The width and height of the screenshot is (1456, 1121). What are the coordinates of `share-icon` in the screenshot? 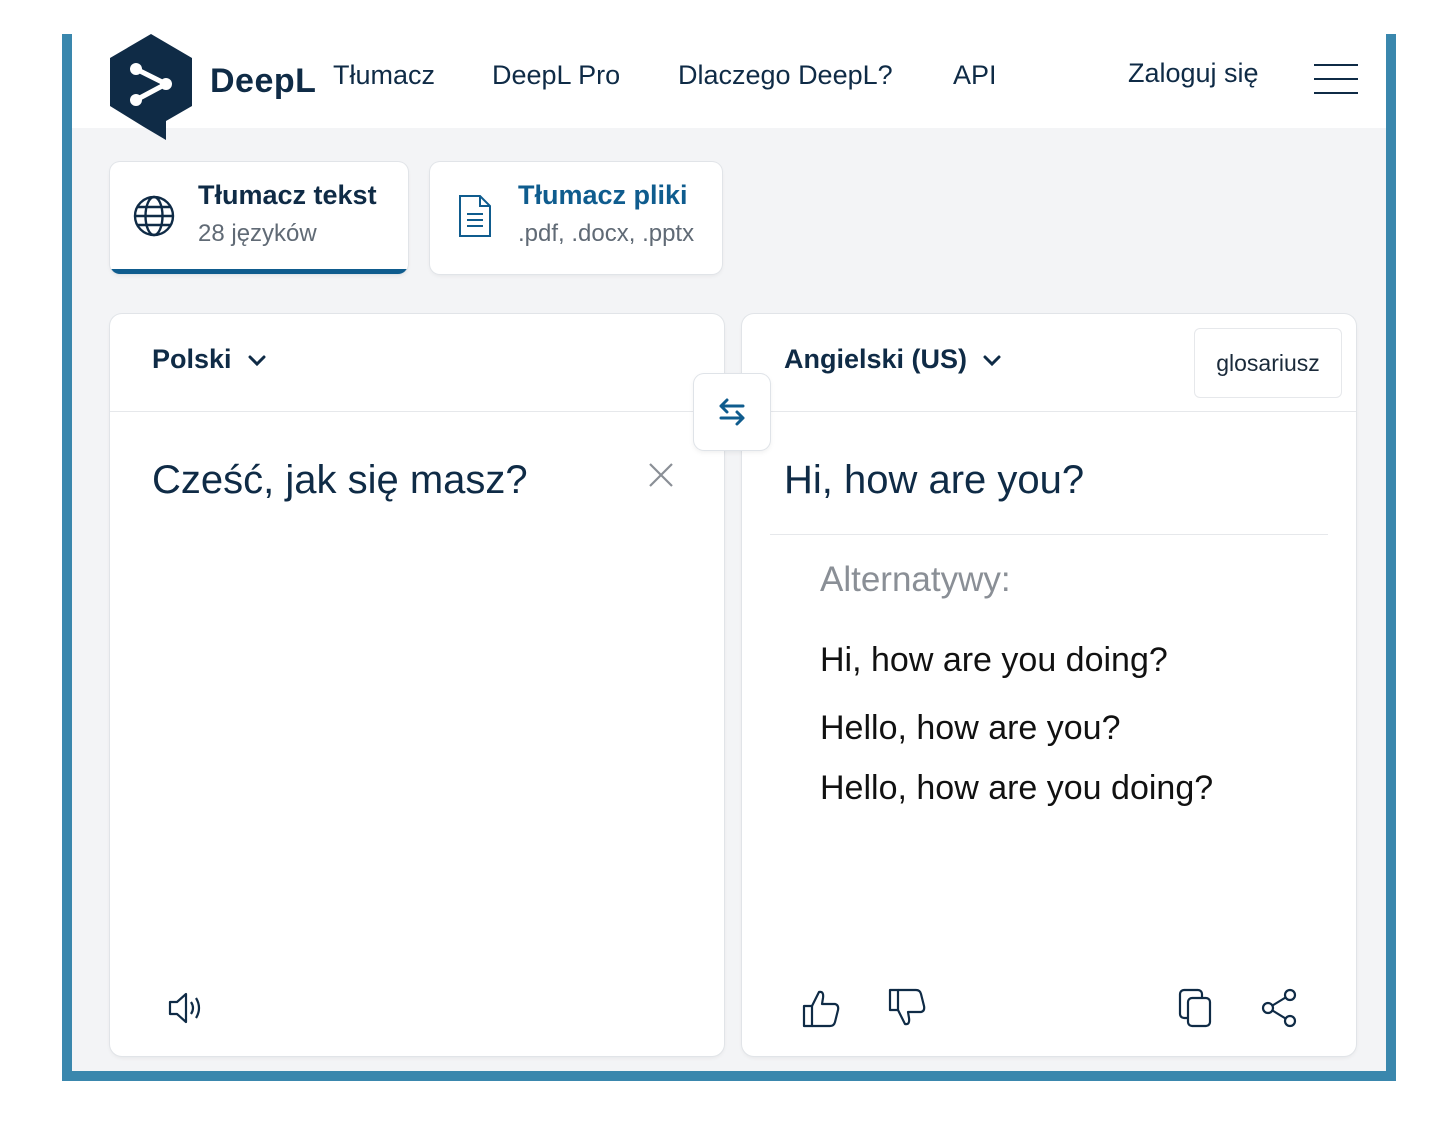 It's located at (1280, 1008).